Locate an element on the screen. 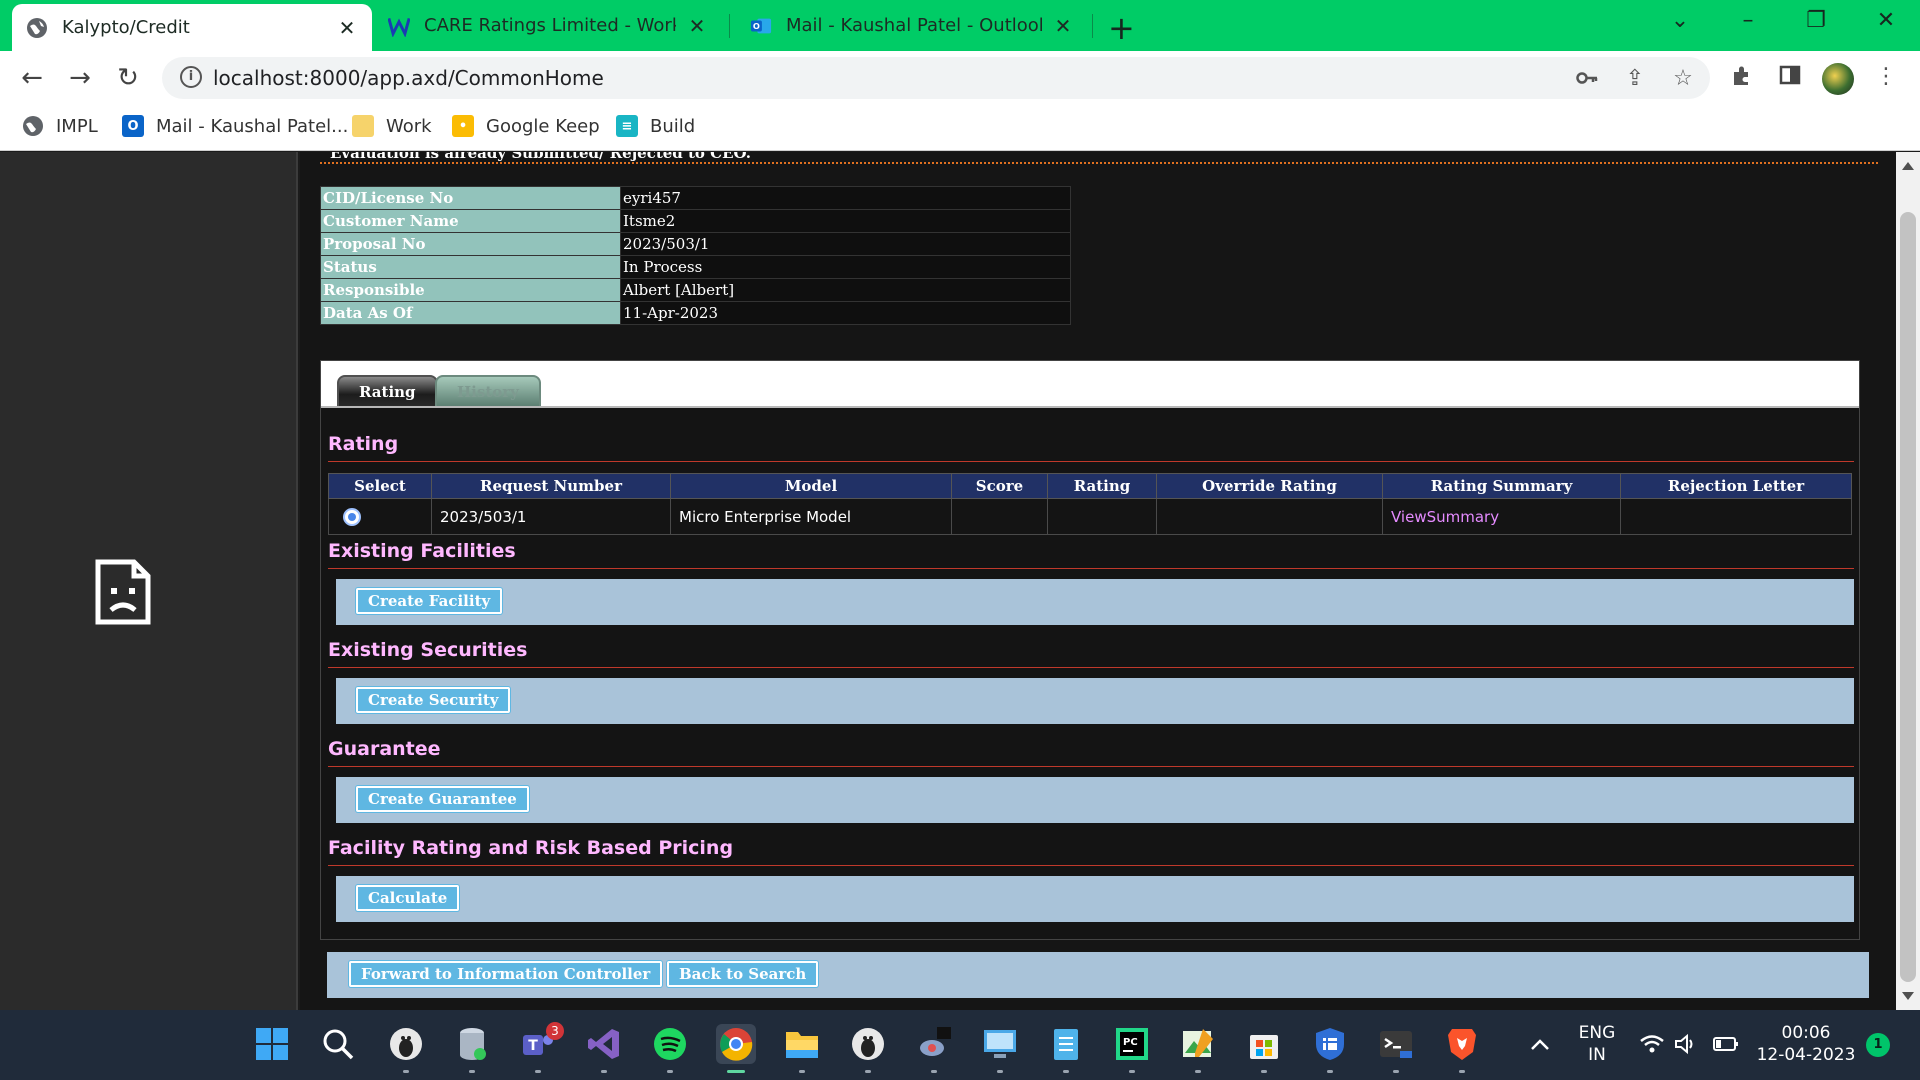  start-windows-icon is located at coordinates (272, 1044).